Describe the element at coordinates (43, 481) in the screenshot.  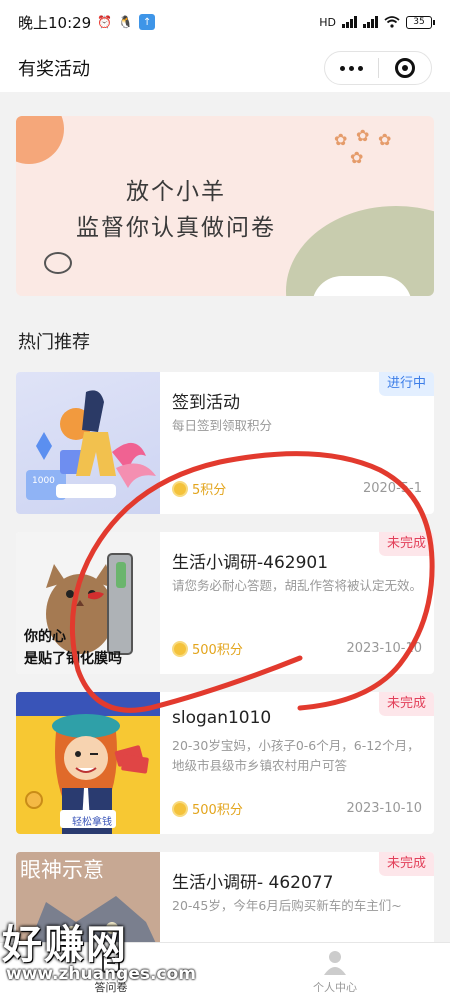
I see `thumb-label: 1000` at that location.